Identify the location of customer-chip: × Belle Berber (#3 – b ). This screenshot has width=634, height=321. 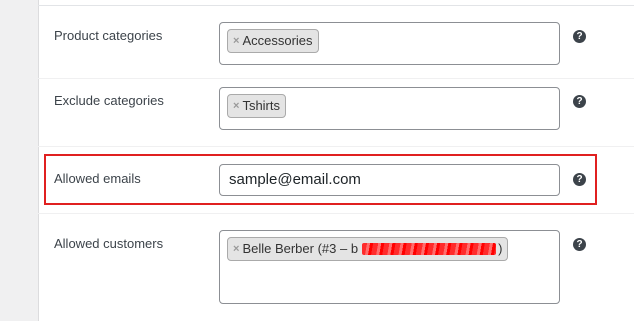
(368, 249).